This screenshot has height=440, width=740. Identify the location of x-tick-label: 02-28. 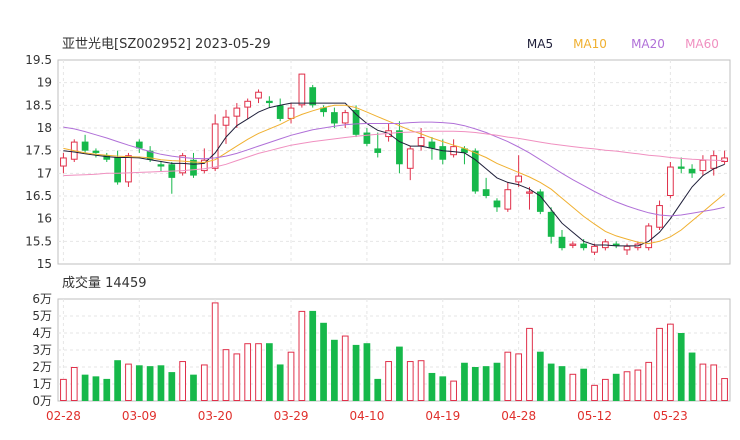
(63, 416).